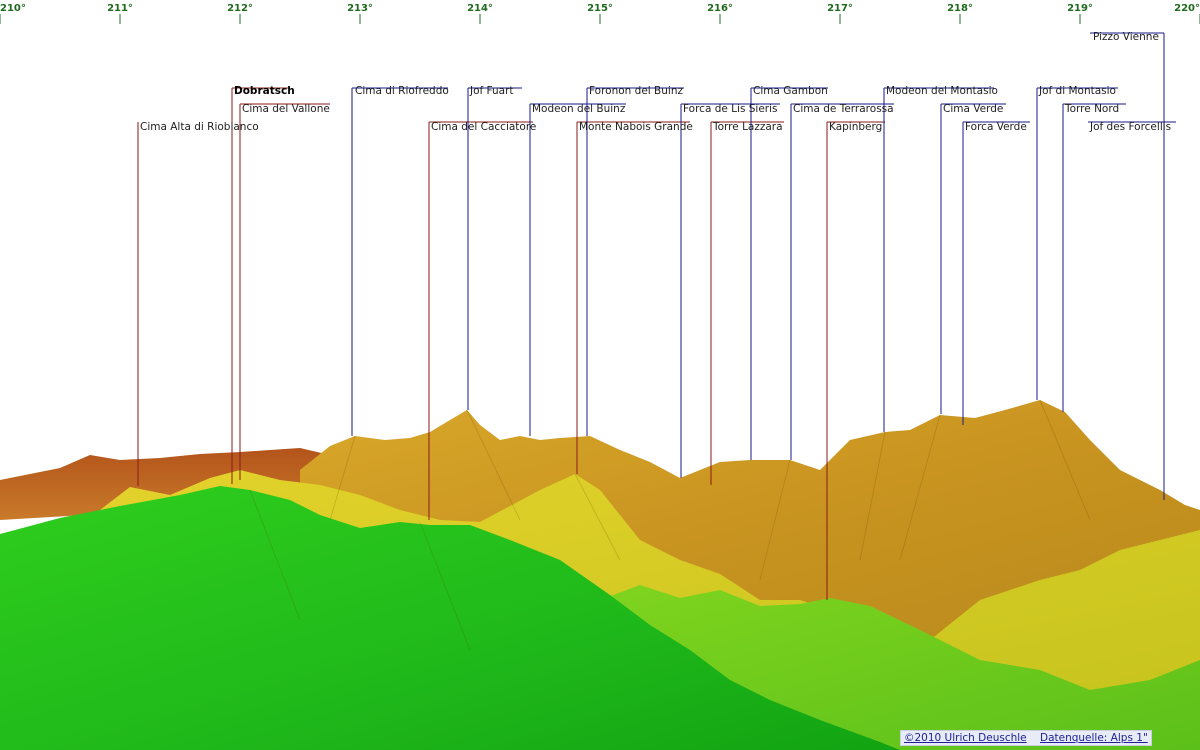 The image size is (1200, 750). What do you see at coordinates (730, 109) in the screenshot?
I see `peak-label: Forca de Lis Sieris` at bounding box center [730, 109].